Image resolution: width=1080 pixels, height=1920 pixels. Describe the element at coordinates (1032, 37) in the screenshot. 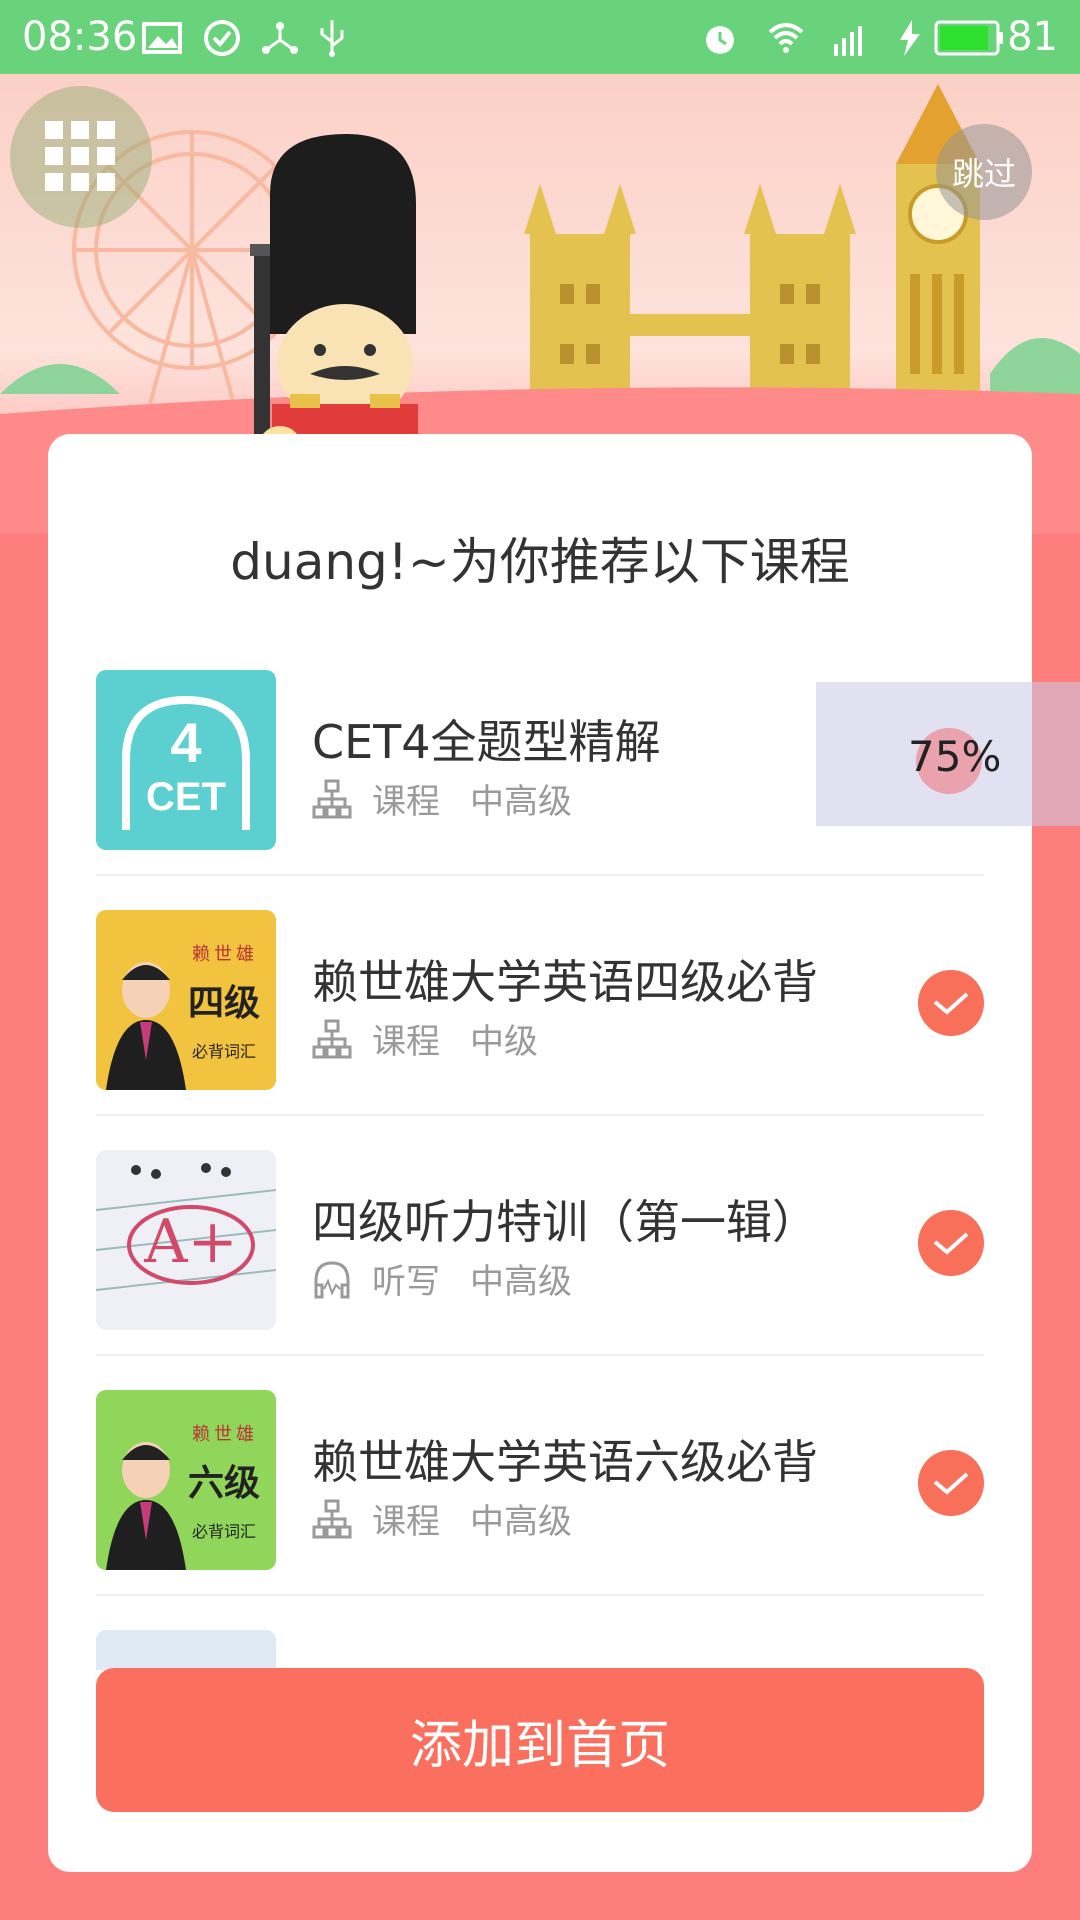

I see `battery-percent: 81` at that location.